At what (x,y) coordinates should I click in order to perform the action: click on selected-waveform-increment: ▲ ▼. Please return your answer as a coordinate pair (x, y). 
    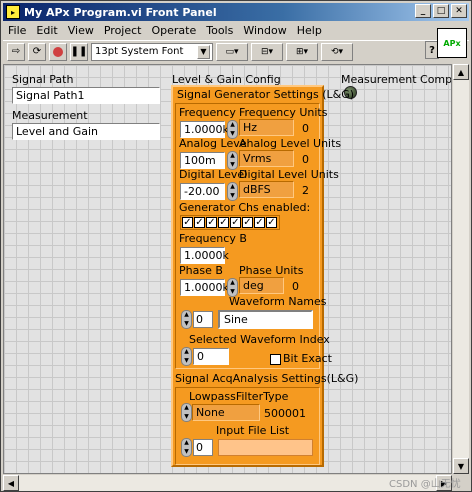
    Looking at the image, I should click on (186, 356).